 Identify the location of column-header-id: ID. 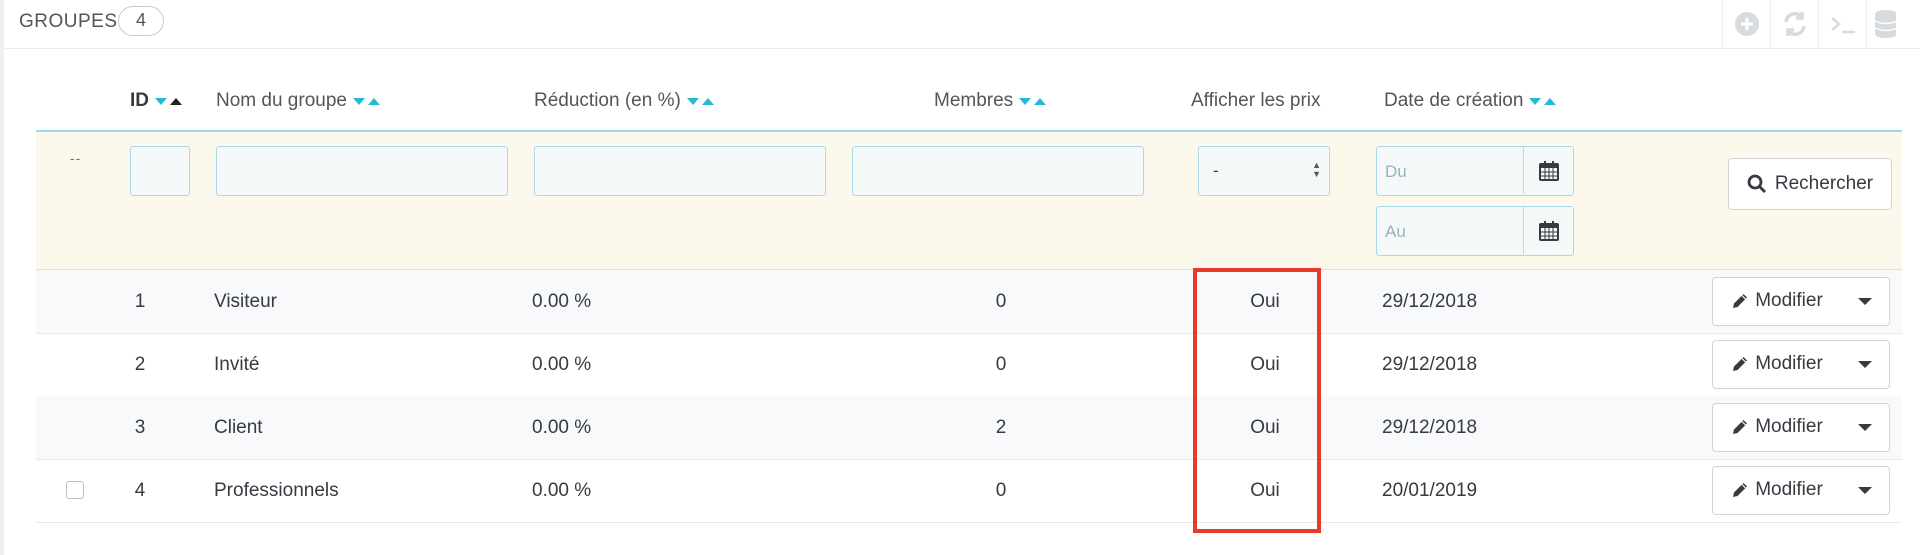
(156, 101).